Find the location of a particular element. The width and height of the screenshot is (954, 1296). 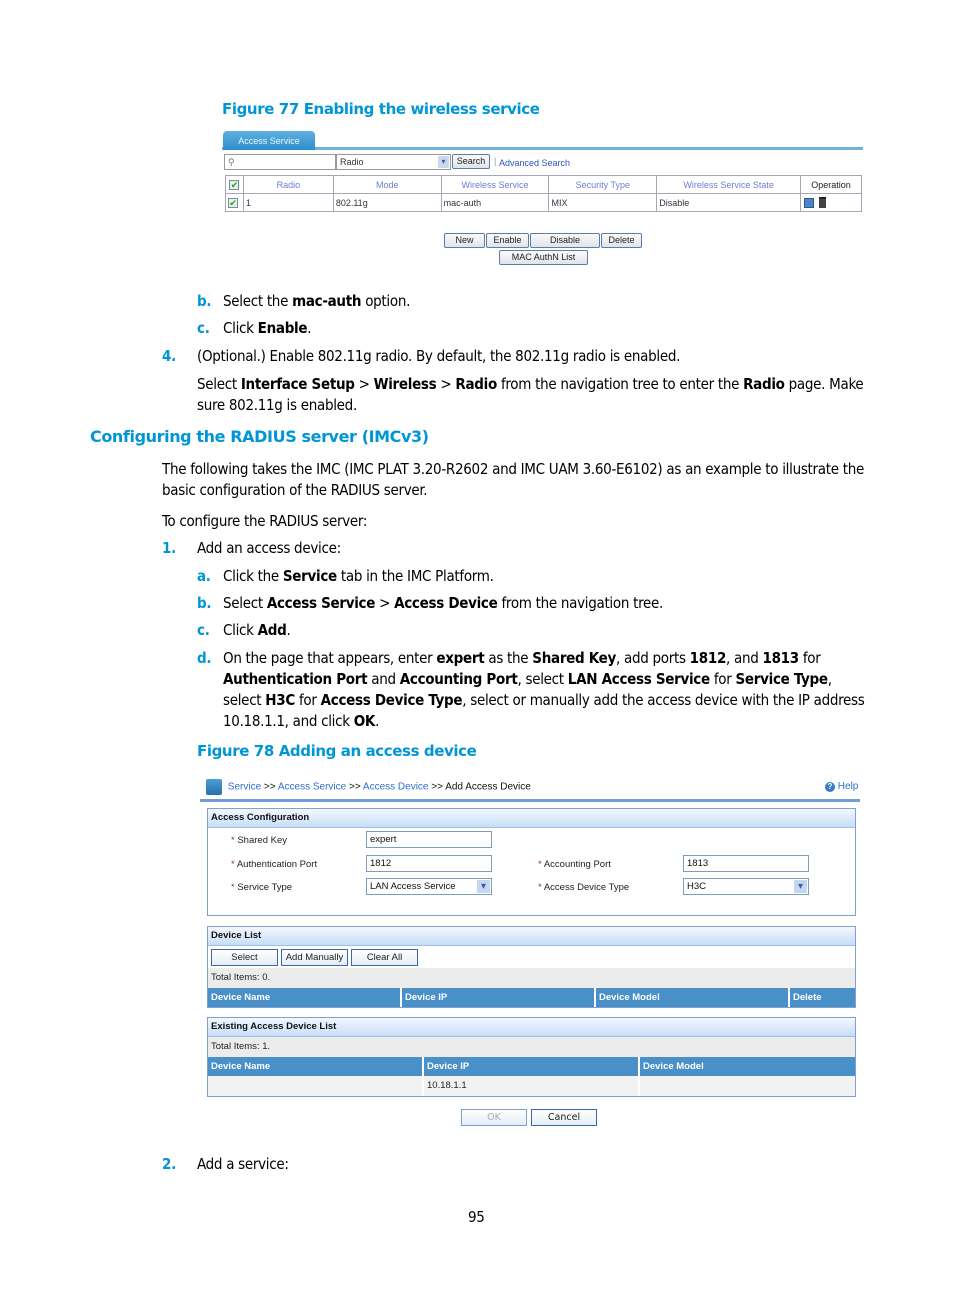

col-mode: Mode is located at coordinates (387, 184).